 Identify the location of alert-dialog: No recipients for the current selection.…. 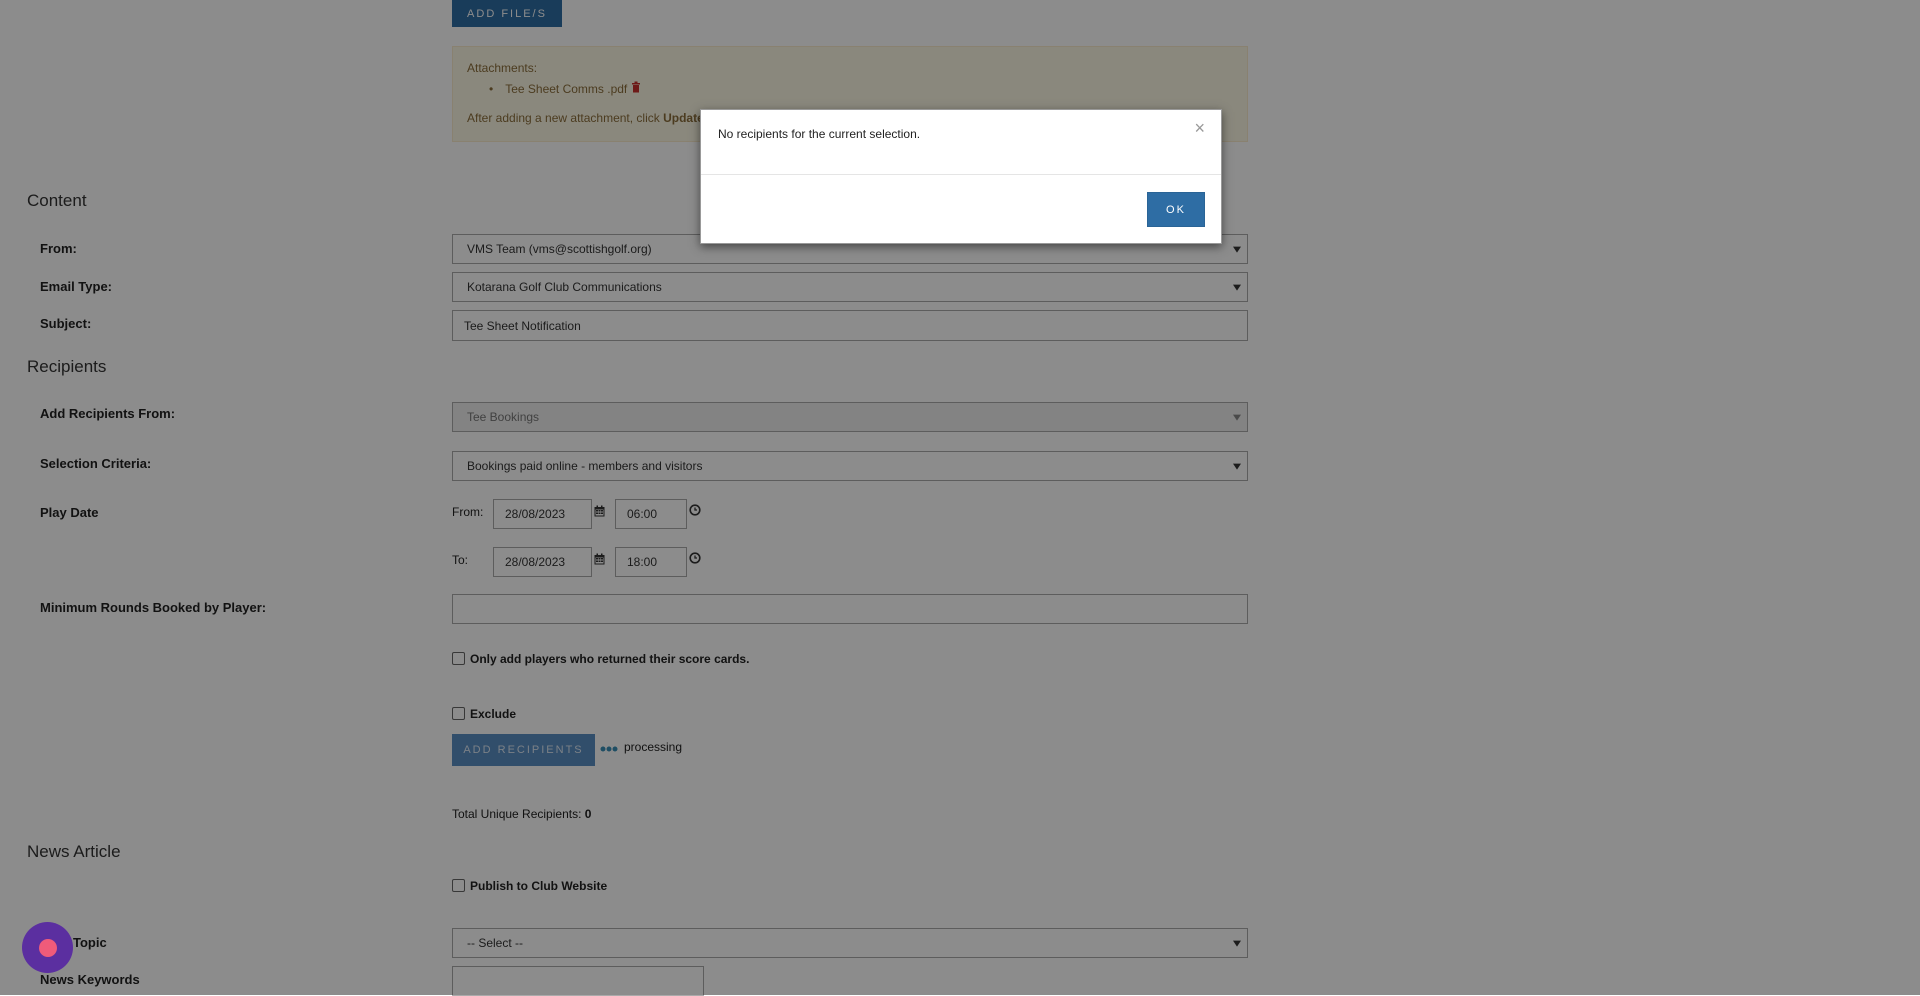
(961, 176).